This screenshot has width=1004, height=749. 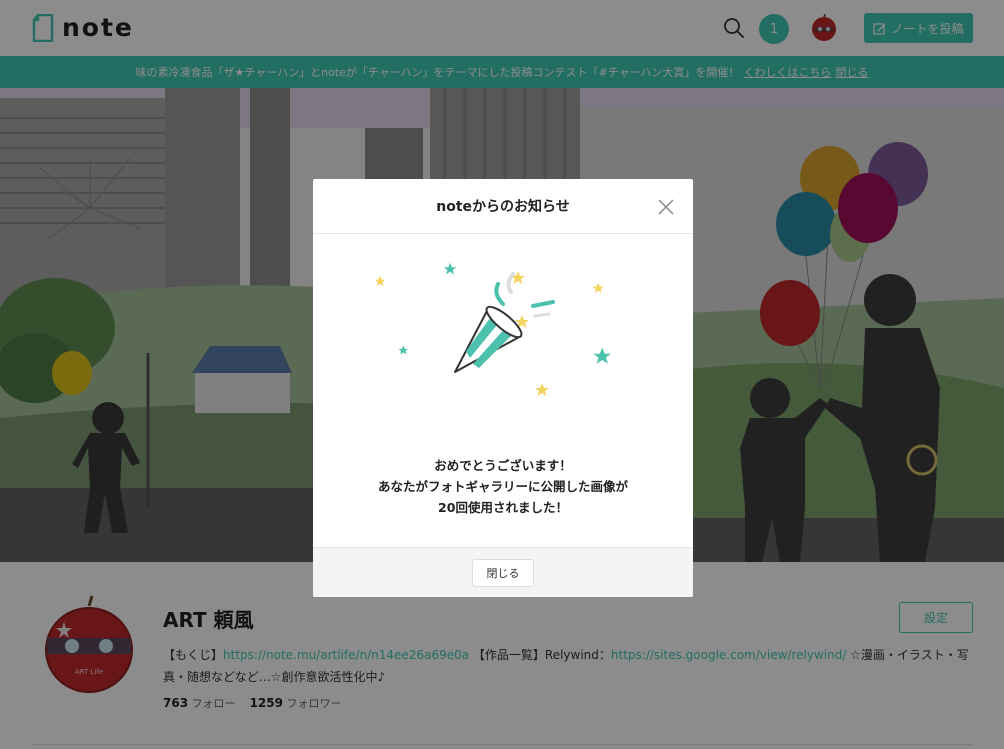 What do you see at coordinates (503, 507) in the screenshot?
I see `message-line-3: 20回使用されました！` at bounding box center [503, 507].